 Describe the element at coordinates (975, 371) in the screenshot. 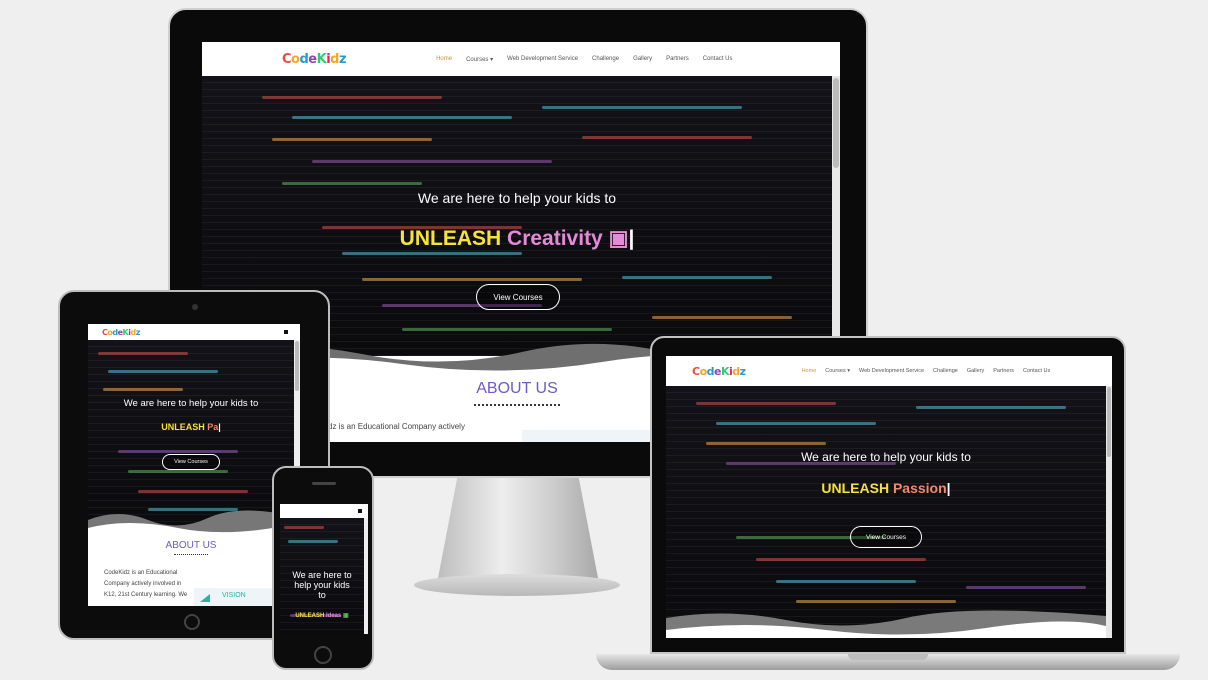

I see `laptop-nav-gallery: Gallery` at that location.